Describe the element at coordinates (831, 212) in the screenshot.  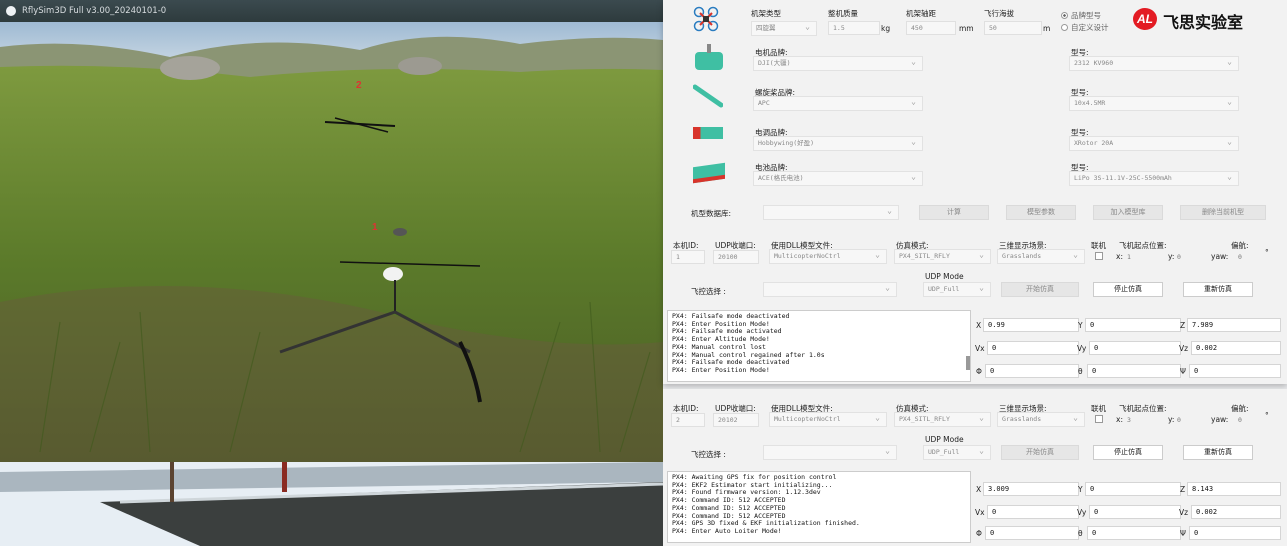
I see `model-db-select` at that location.